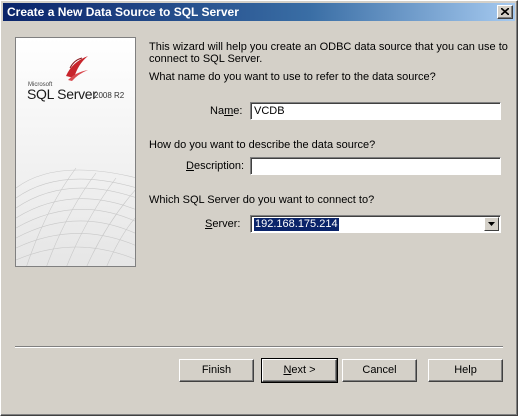  What do you see at coordinates (216, 370) in the screenshot?
I see `finish-button: Finish` at bounding box center [216, 370].